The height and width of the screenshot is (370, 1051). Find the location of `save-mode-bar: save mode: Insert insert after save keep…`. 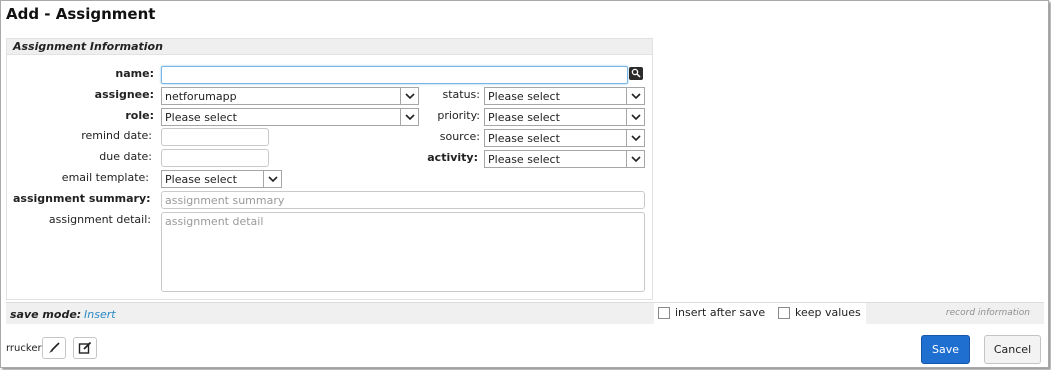

save-mode-bar: save mode: Insert insert after save keep… is located at coordinates (525, 313).